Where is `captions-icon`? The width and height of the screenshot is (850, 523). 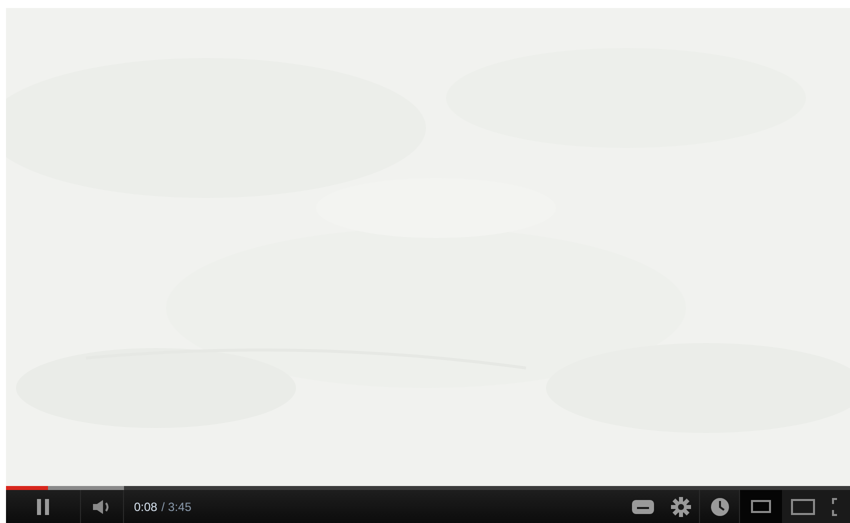
captions-icon is located at coordinates (643, 507).